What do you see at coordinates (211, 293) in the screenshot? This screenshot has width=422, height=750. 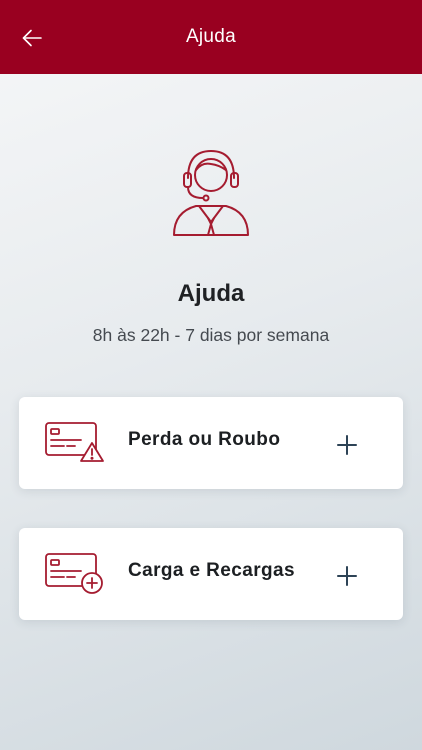 I see `page-title: Ajuda` at bounding box center [211, 293].